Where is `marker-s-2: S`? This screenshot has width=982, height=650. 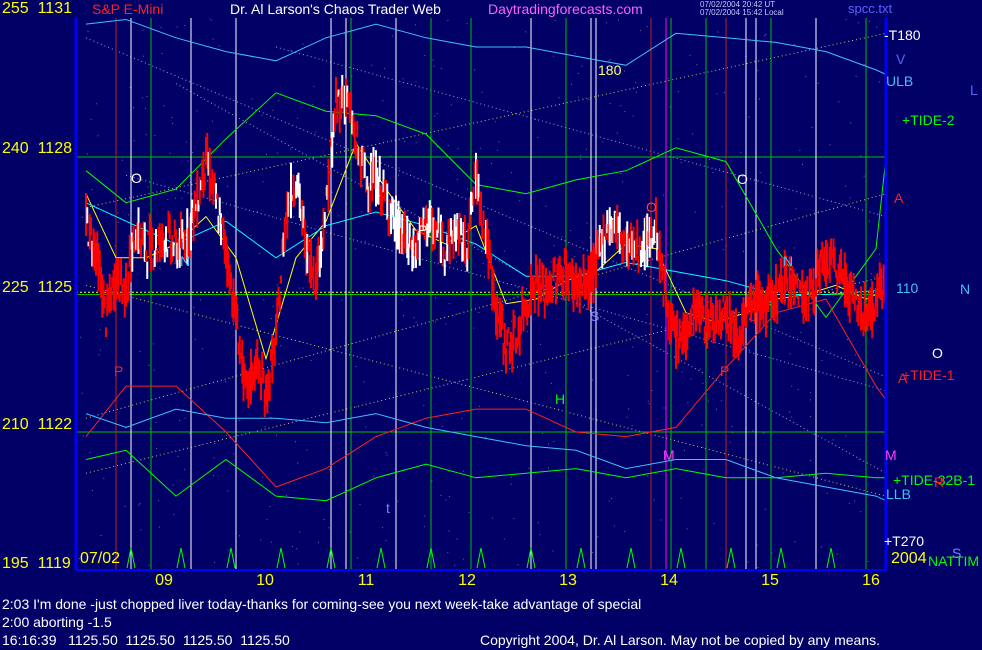
marker-s-2: S is located at coordinates (957, 553).